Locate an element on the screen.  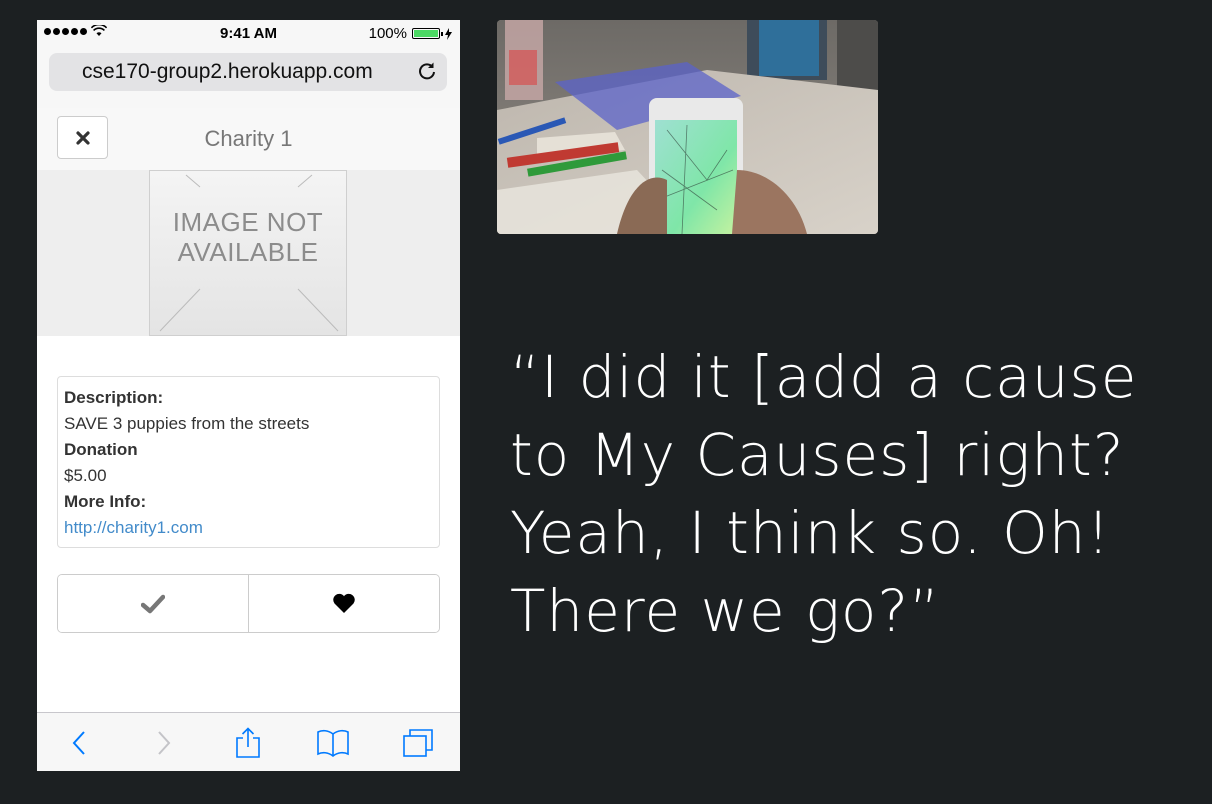
donation-value: $5.00 is located at coordinates (85, 475).